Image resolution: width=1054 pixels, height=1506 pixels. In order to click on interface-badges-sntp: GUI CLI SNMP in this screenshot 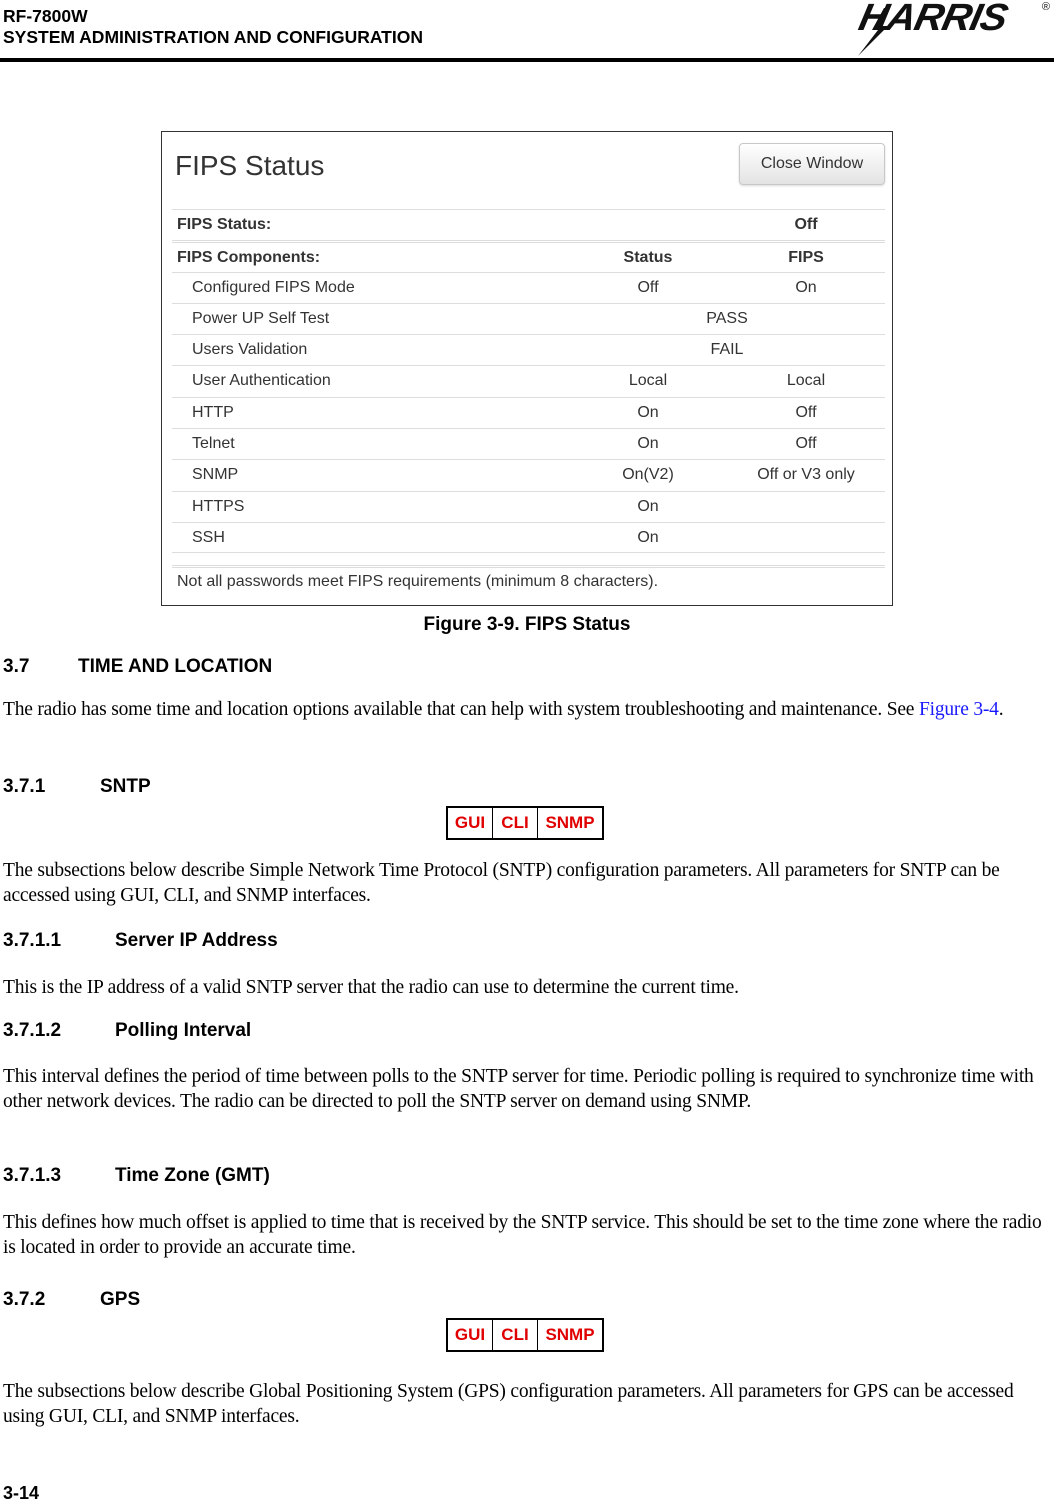, I will do `click(525, 823)`.